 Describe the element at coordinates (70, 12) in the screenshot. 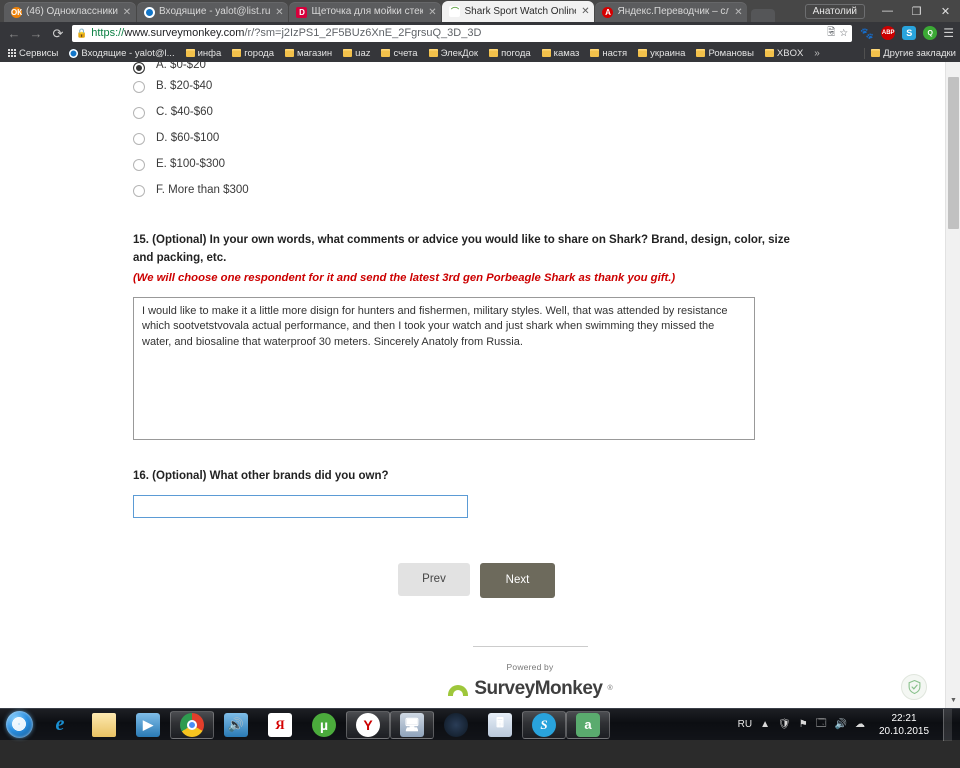

I see `browser-tab-0: ОК (46) Одноклассники ✕` at that location.